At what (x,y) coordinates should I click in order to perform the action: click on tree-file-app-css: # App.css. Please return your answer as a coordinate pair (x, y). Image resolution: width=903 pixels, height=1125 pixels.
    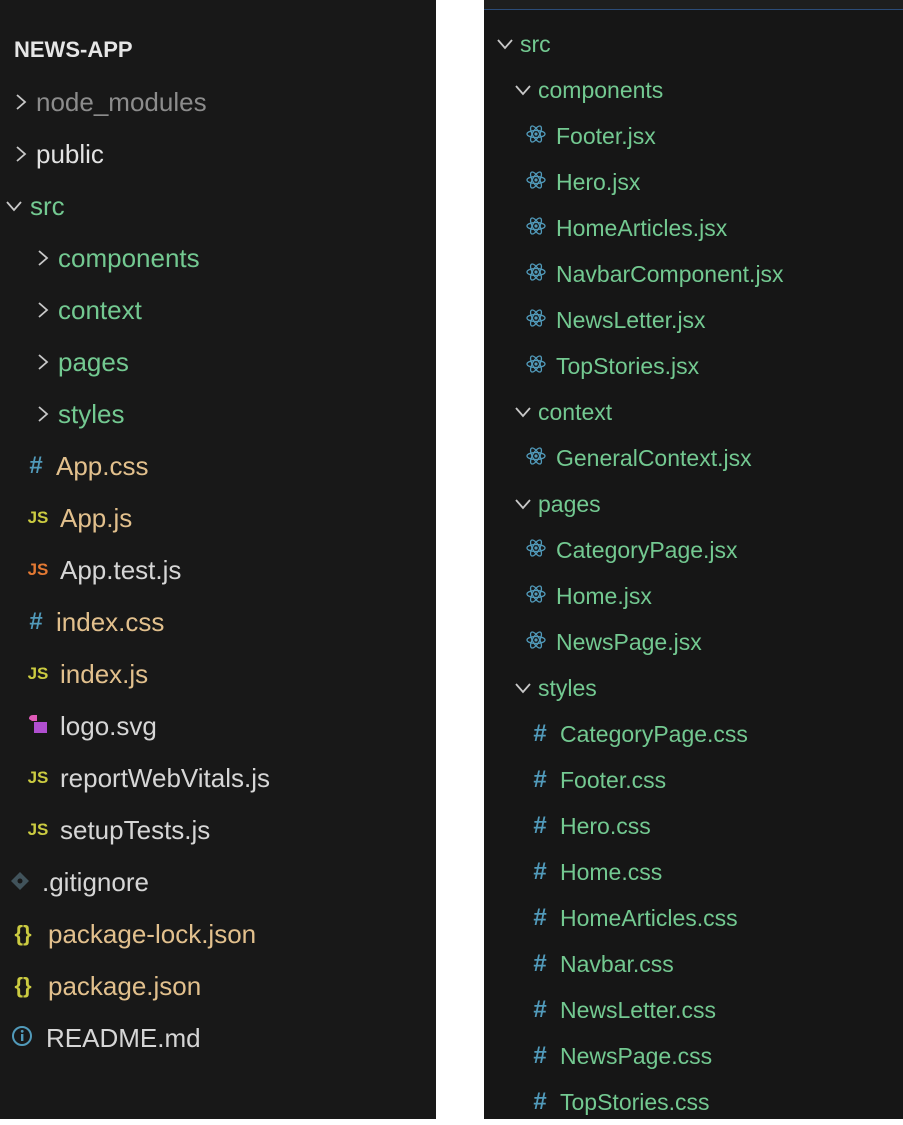
    Looking at the image, I should click on (230, 466).